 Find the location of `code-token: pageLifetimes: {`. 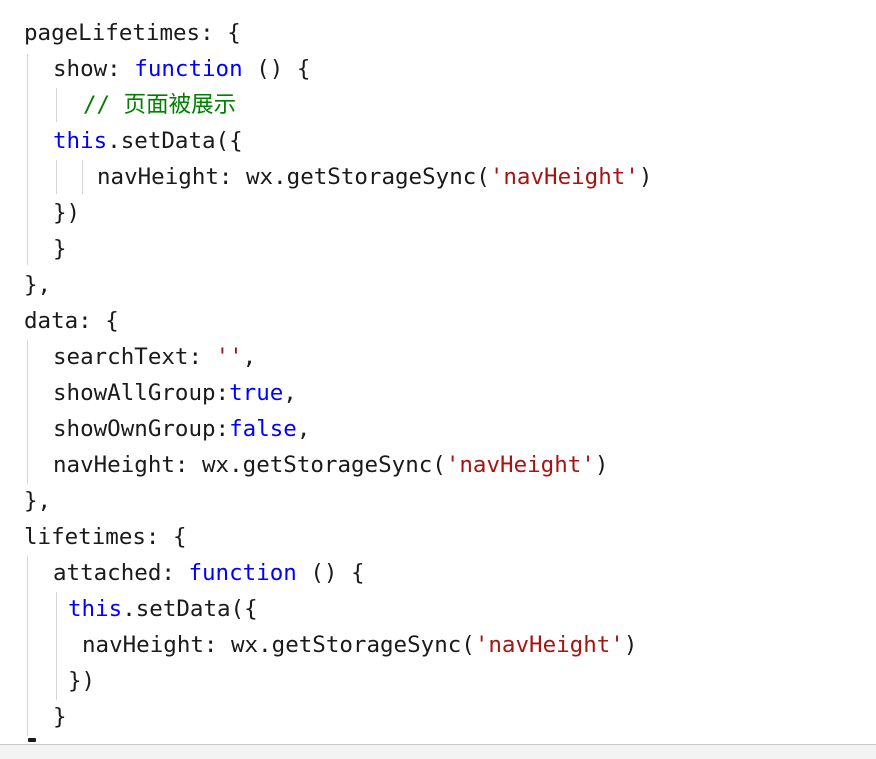

code-token: pageLifetimes: { is located at coordinates (132, 33).